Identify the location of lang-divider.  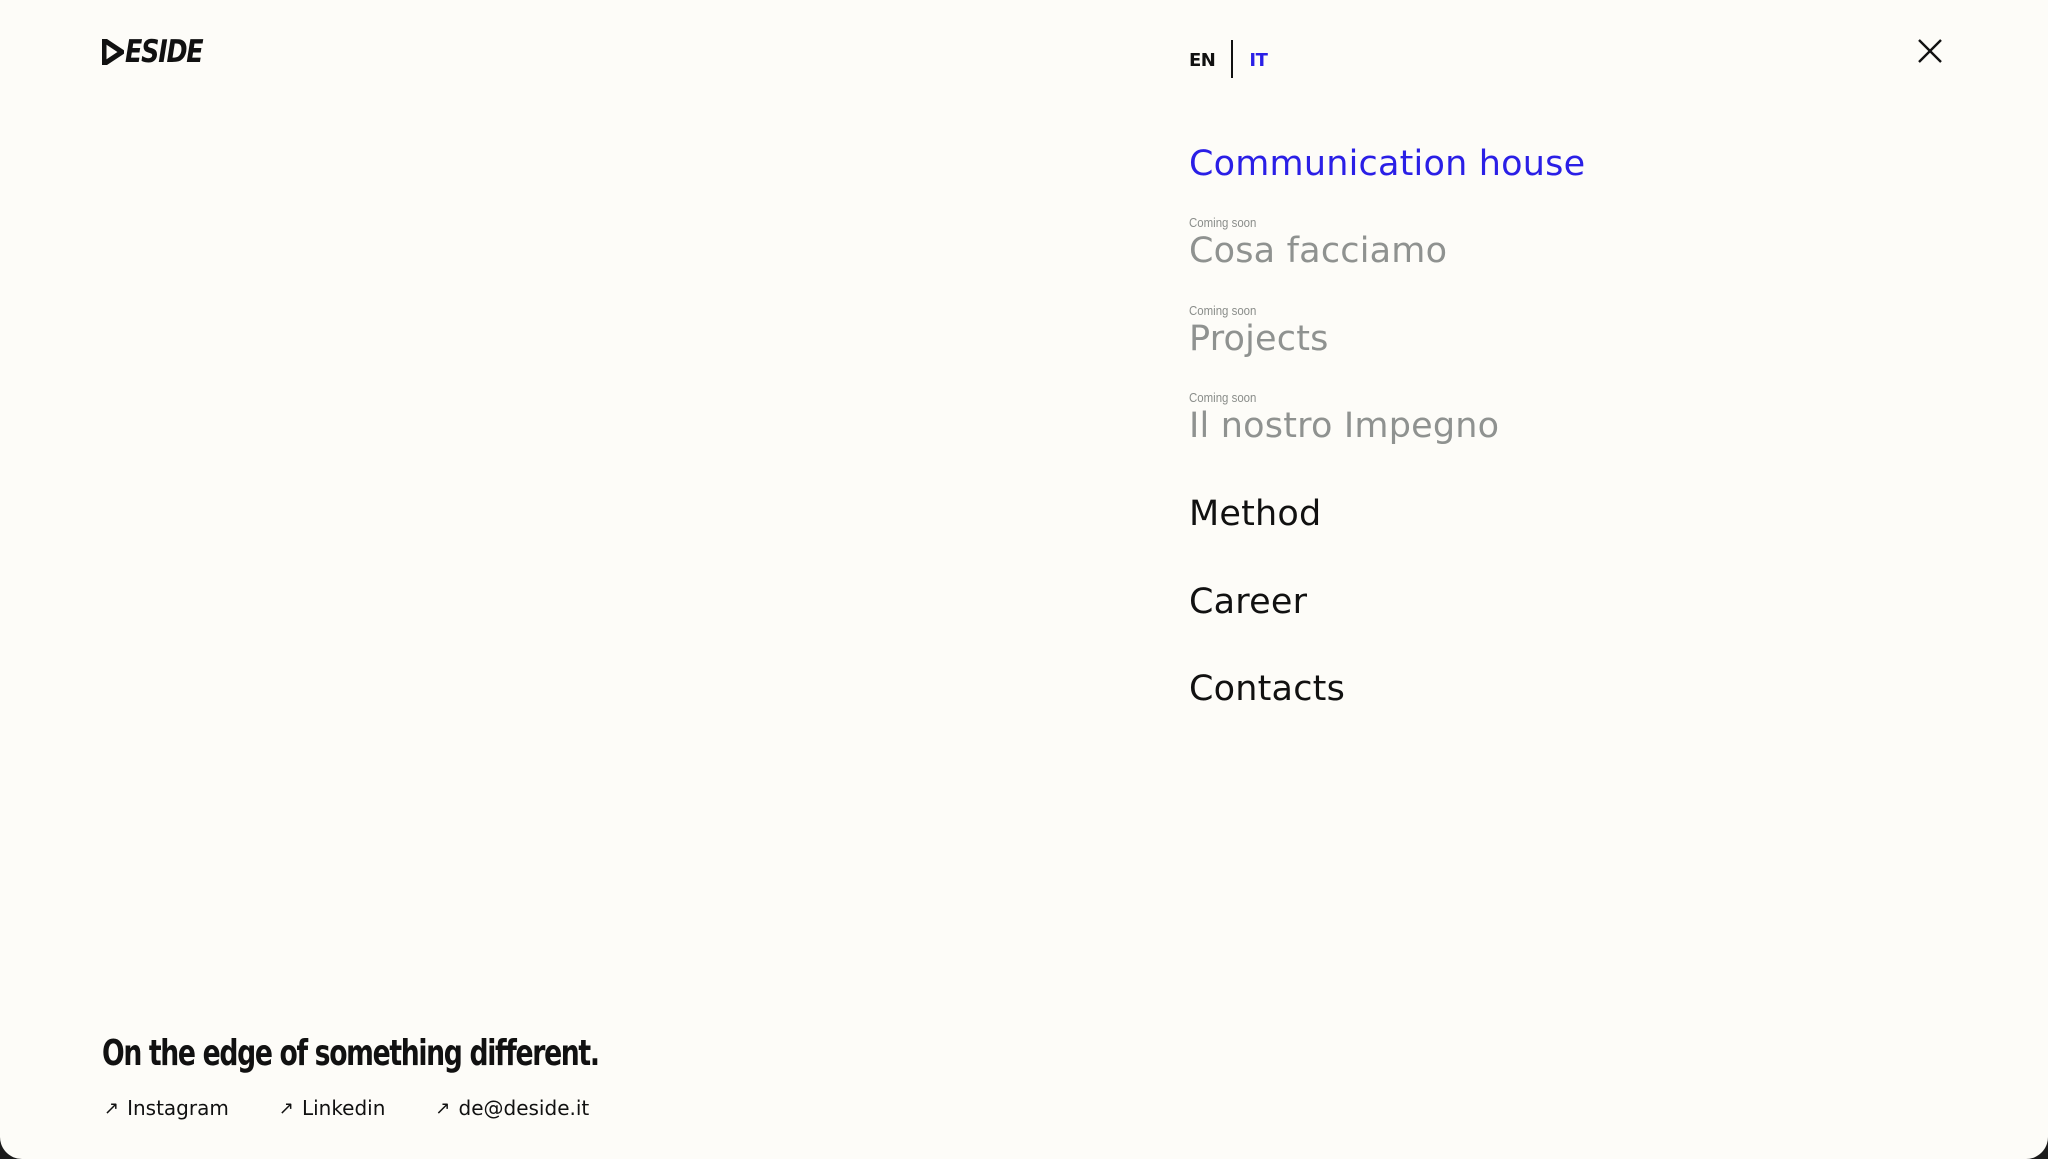
(1232, 59).